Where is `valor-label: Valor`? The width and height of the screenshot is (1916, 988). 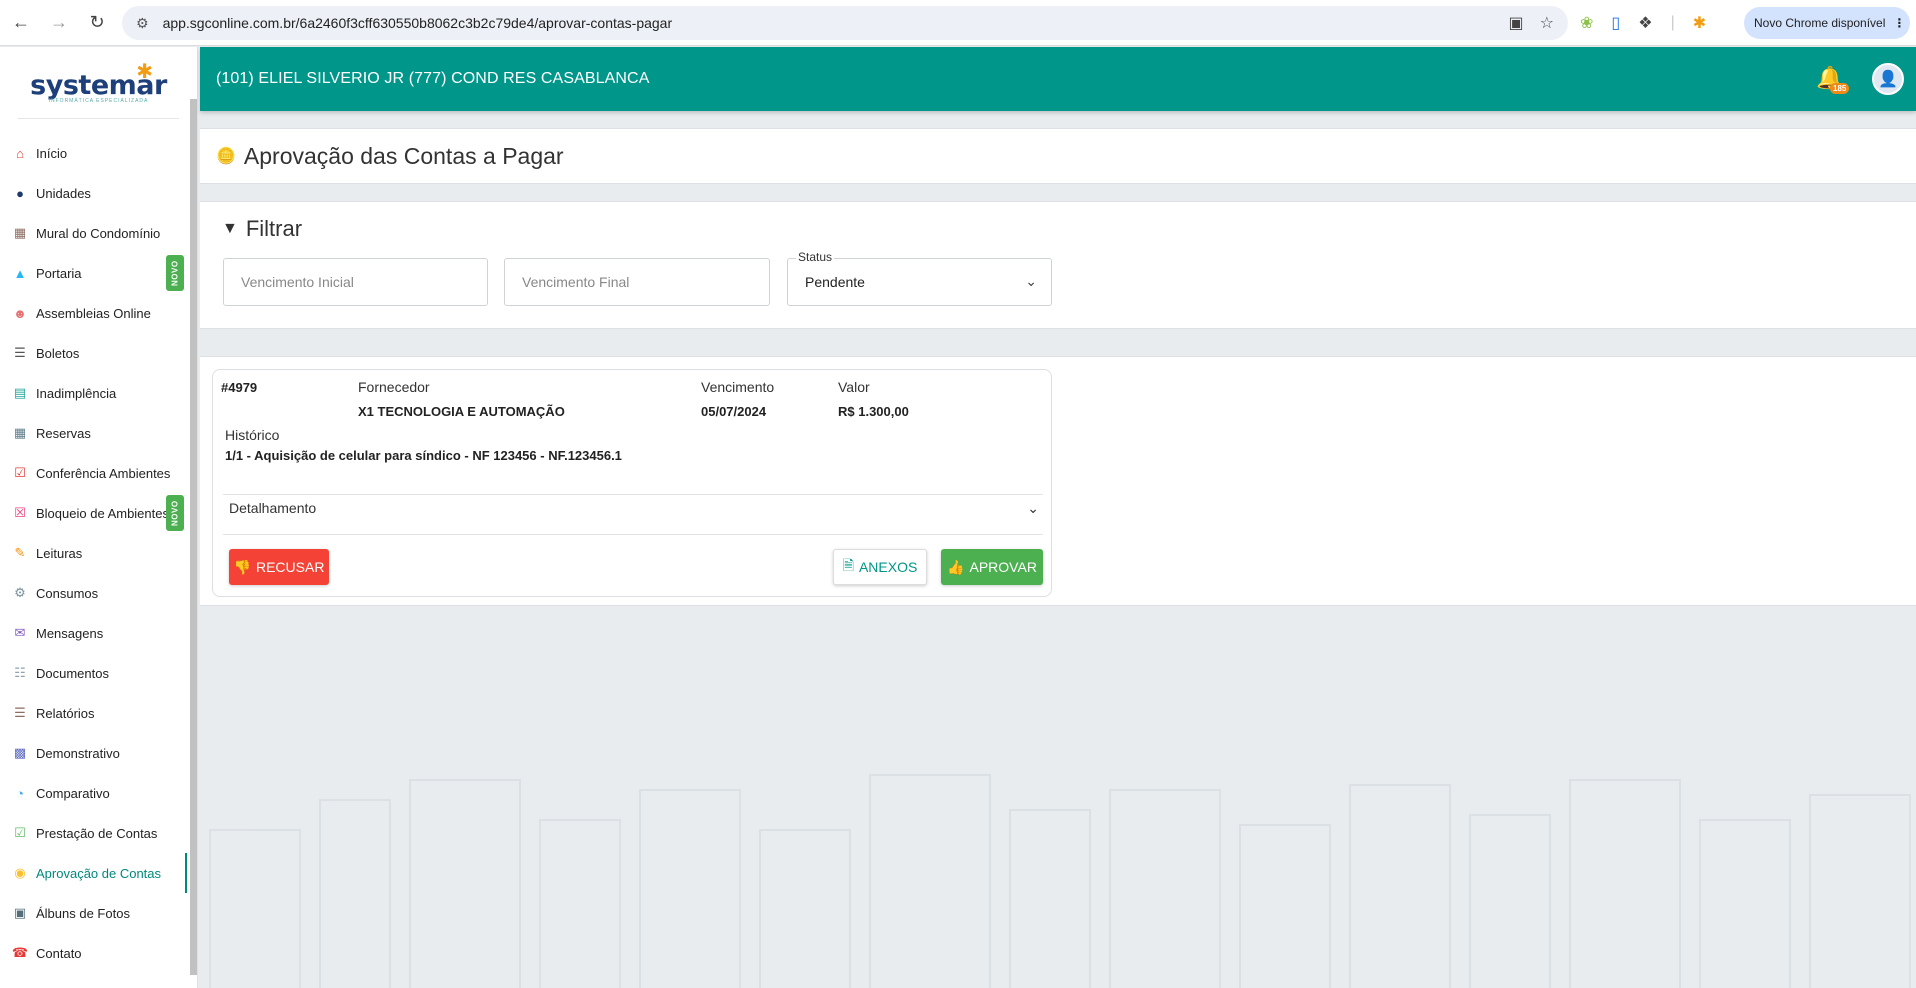
valor-label: Valor is located at coordinates (854, 387).